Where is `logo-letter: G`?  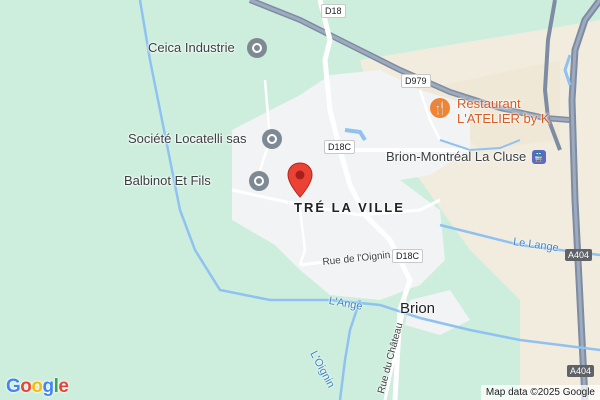 logo-letter: G is located at coordinates (13, 386).